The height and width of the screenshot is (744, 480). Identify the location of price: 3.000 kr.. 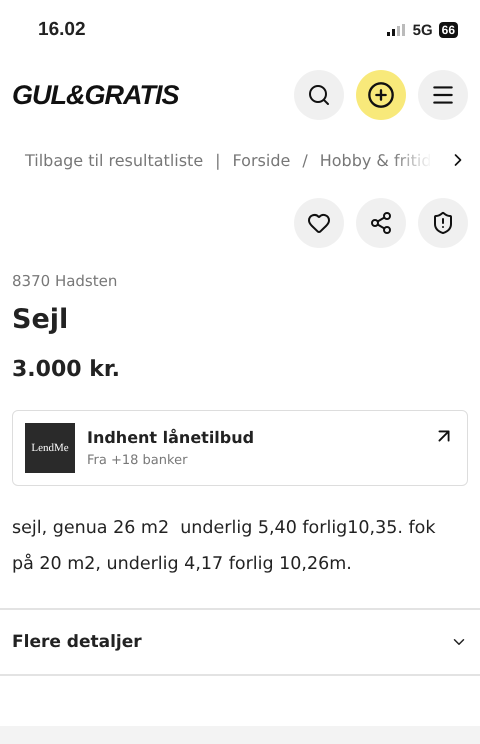
(66, 369).